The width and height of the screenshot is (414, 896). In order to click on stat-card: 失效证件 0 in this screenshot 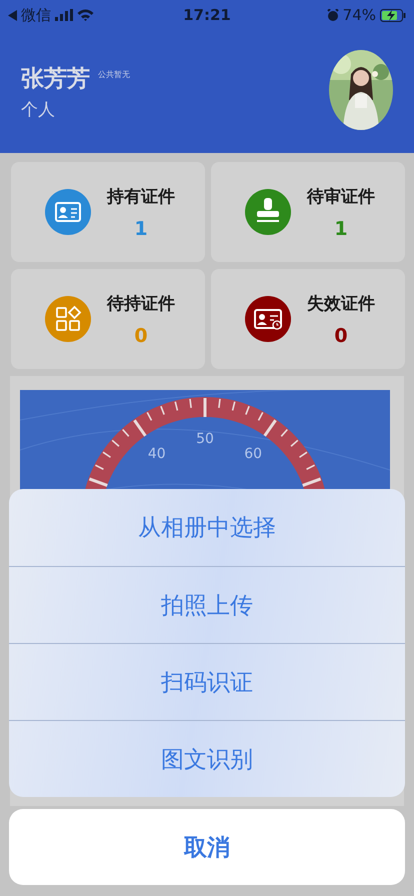, I will do `click(308, 319)`.